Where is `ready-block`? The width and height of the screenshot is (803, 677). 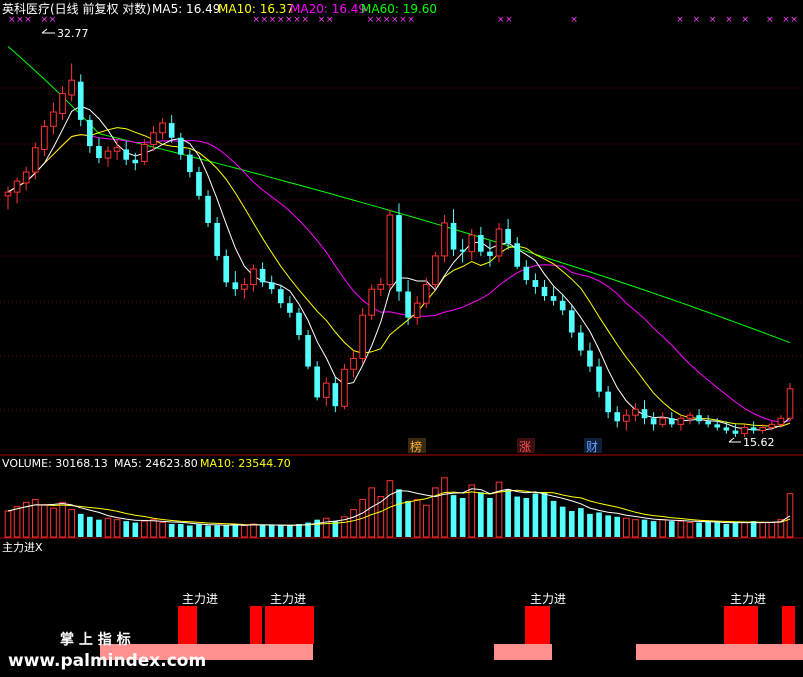
ready-block is located at coordinates (719, 652).